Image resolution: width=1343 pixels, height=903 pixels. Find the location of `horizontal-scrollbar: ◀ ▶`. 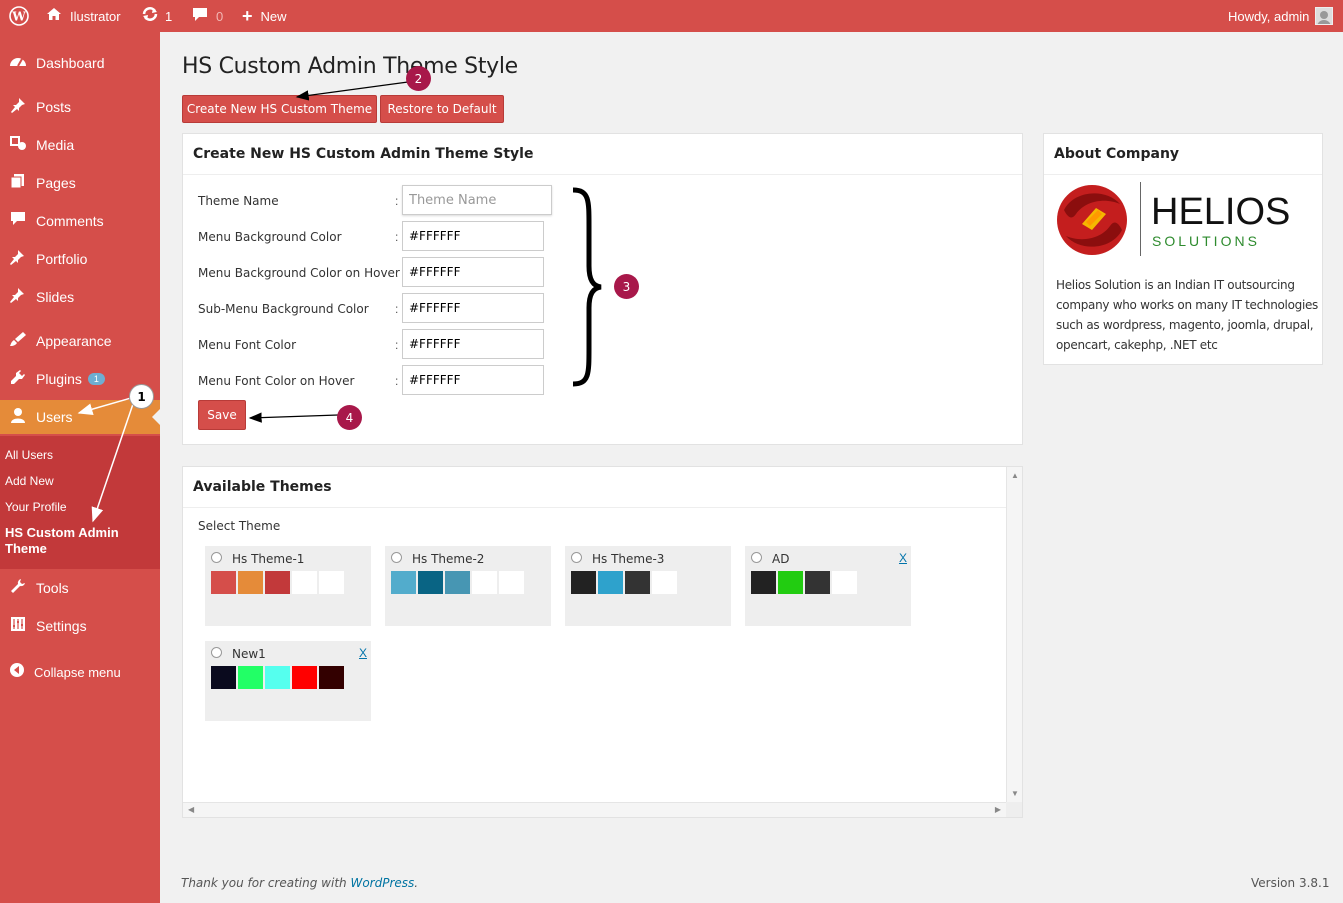

horizontal-scrollbar: ◀ ▶ is located at coordinates (594, 809).